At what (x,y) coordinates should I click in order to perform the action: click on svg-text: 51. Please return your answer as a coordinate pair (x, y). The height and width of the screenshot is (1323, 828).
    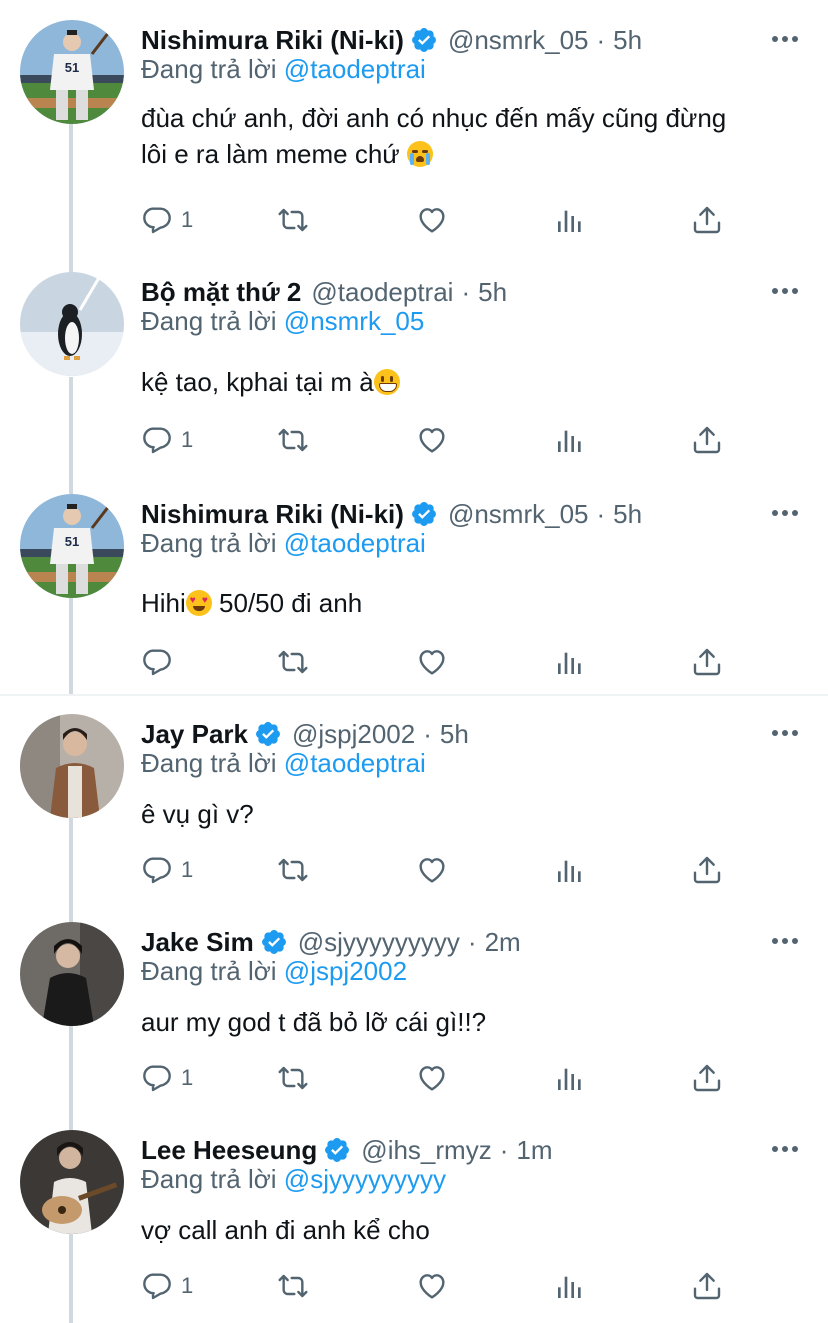
    Looking at the image, I should click on (72, 541).